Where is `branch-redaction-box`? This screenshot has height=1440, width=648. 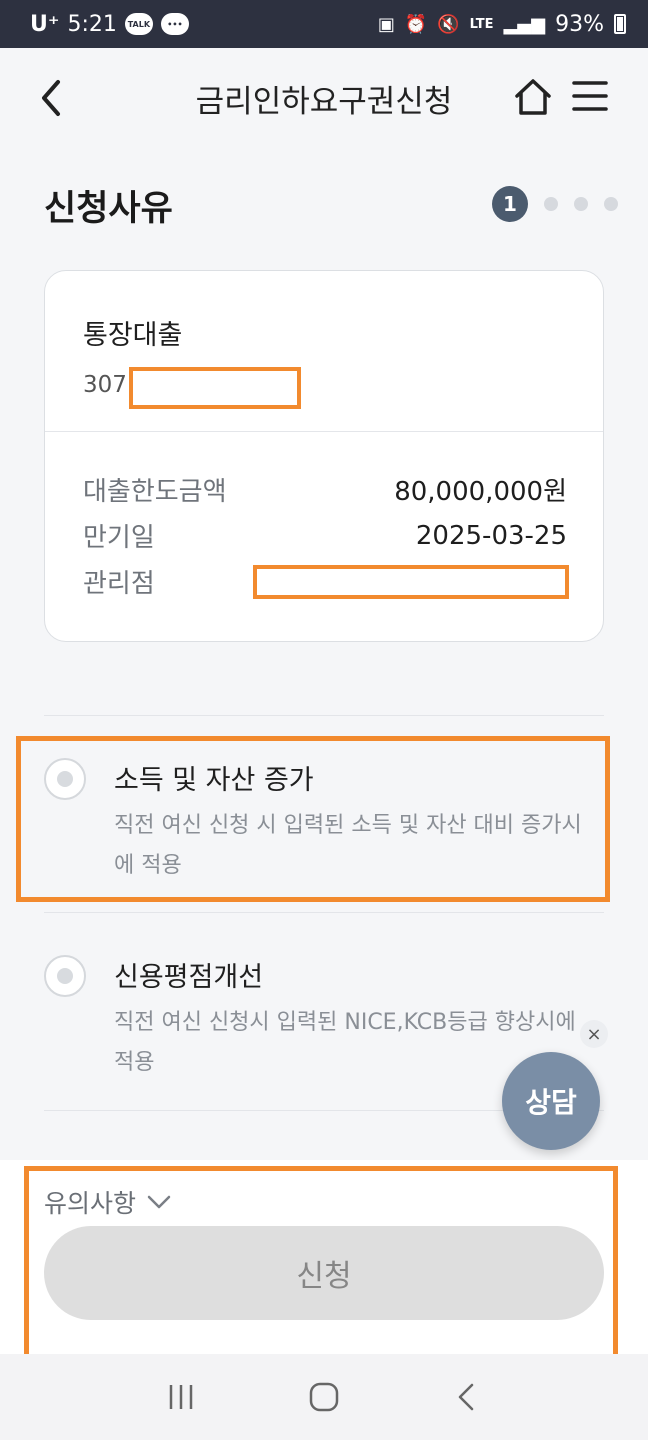
branch-redaction-box is located at coordinates (411, 581).